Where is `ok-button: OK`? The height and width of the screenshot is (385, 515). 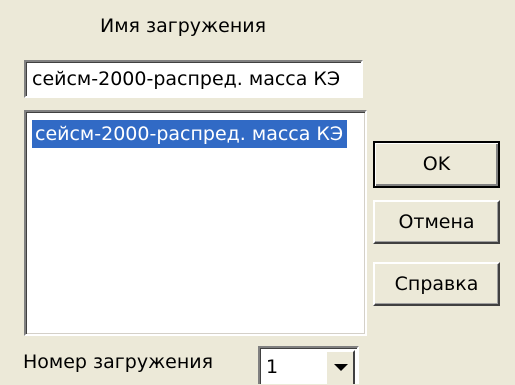
ok-button: OK is located at coordinates (436, 164).